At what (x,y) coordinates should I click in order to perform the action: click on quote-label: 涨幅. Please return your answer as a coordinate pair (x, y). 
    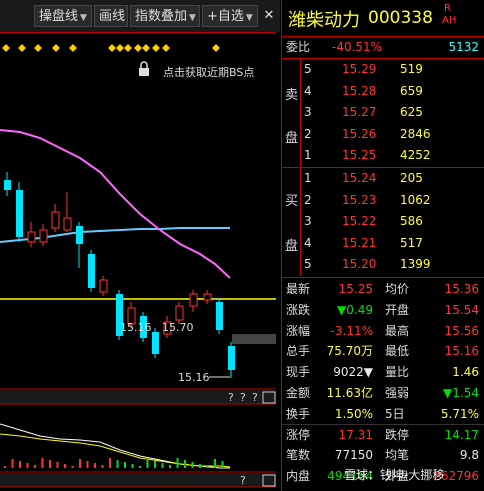
    Looking at the image, I should click on (298, 330).